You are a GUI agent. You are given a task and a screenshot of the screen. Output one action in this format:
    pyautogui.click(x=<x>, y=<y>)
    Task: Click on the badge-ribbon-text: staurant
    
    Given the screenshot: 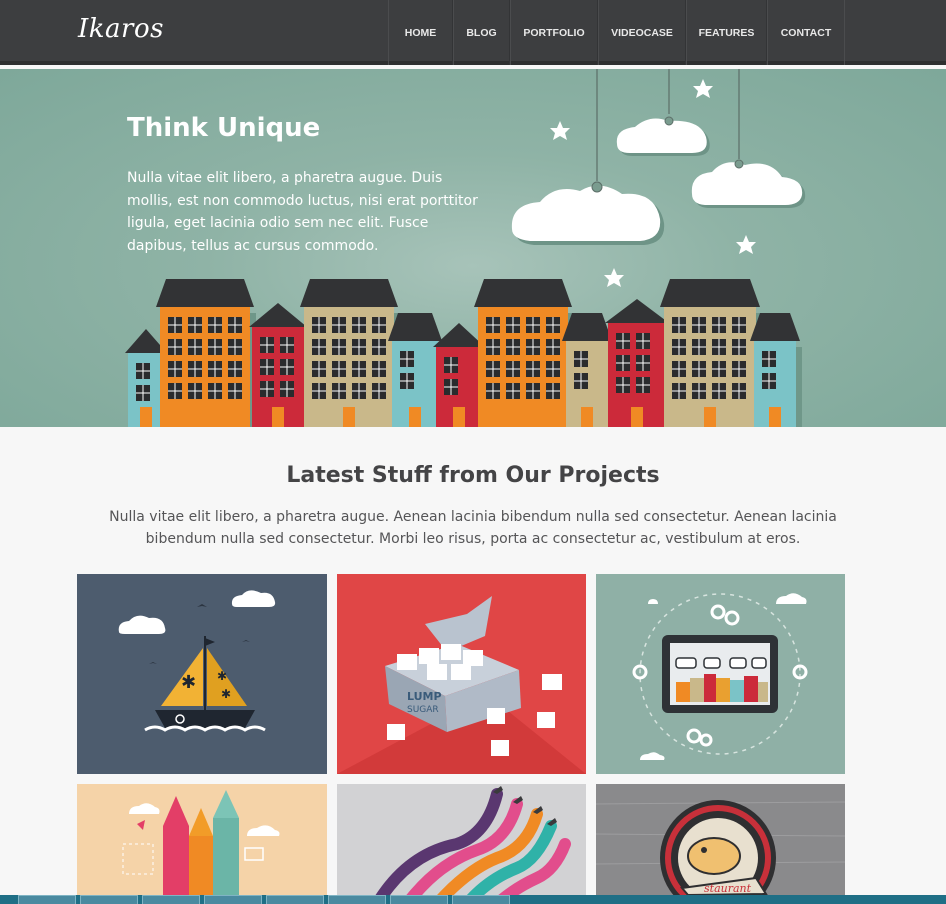 What is the action you would take?
    pyautogui.click(x=728, y=888)
    